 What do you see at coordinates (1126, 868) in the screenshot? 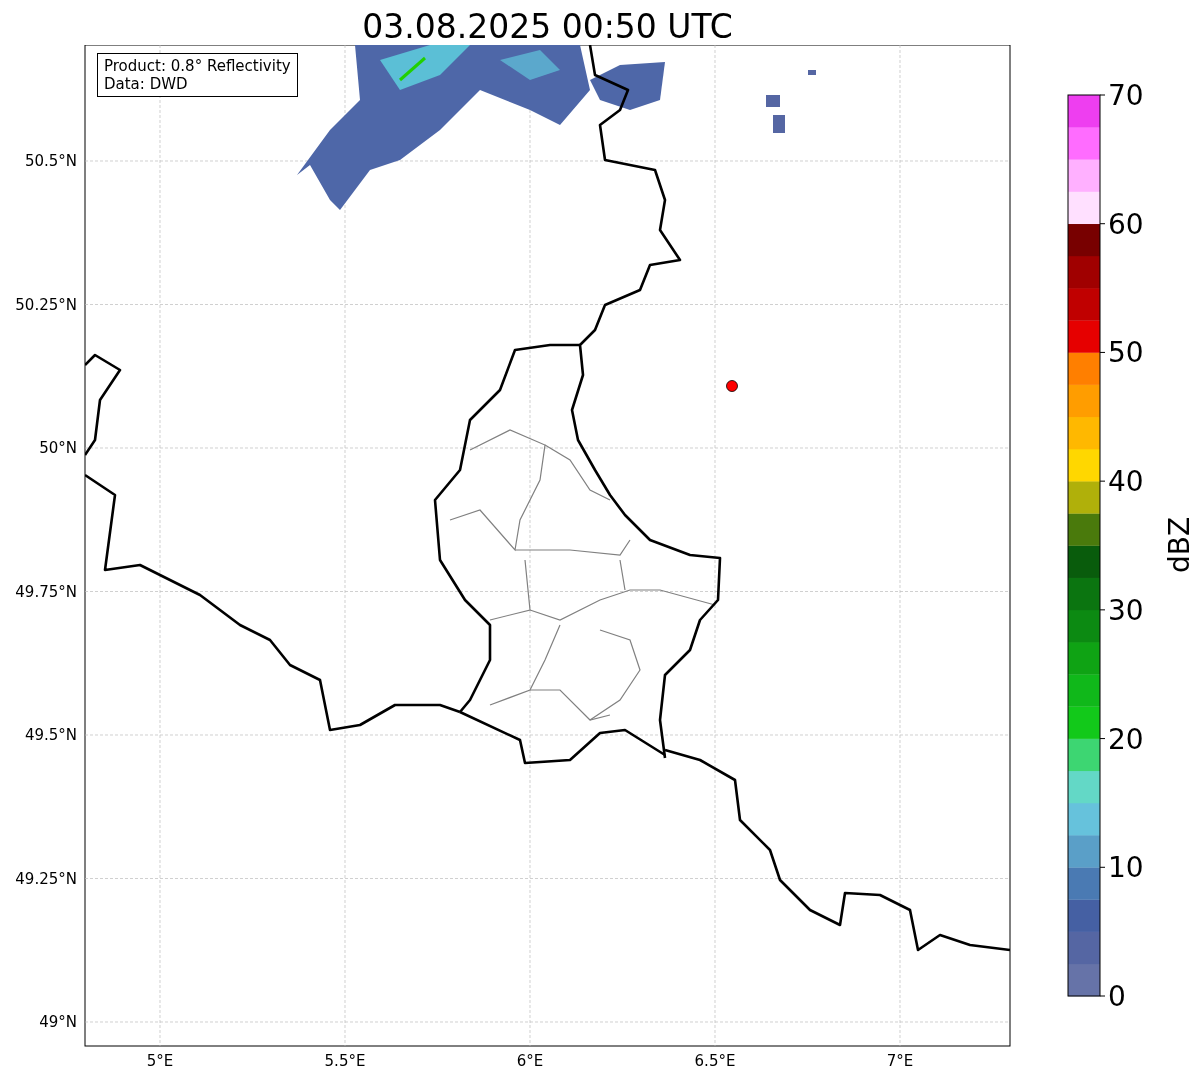
I see `colorbar-tick-label: 10` at bounding box center [1126, 868].